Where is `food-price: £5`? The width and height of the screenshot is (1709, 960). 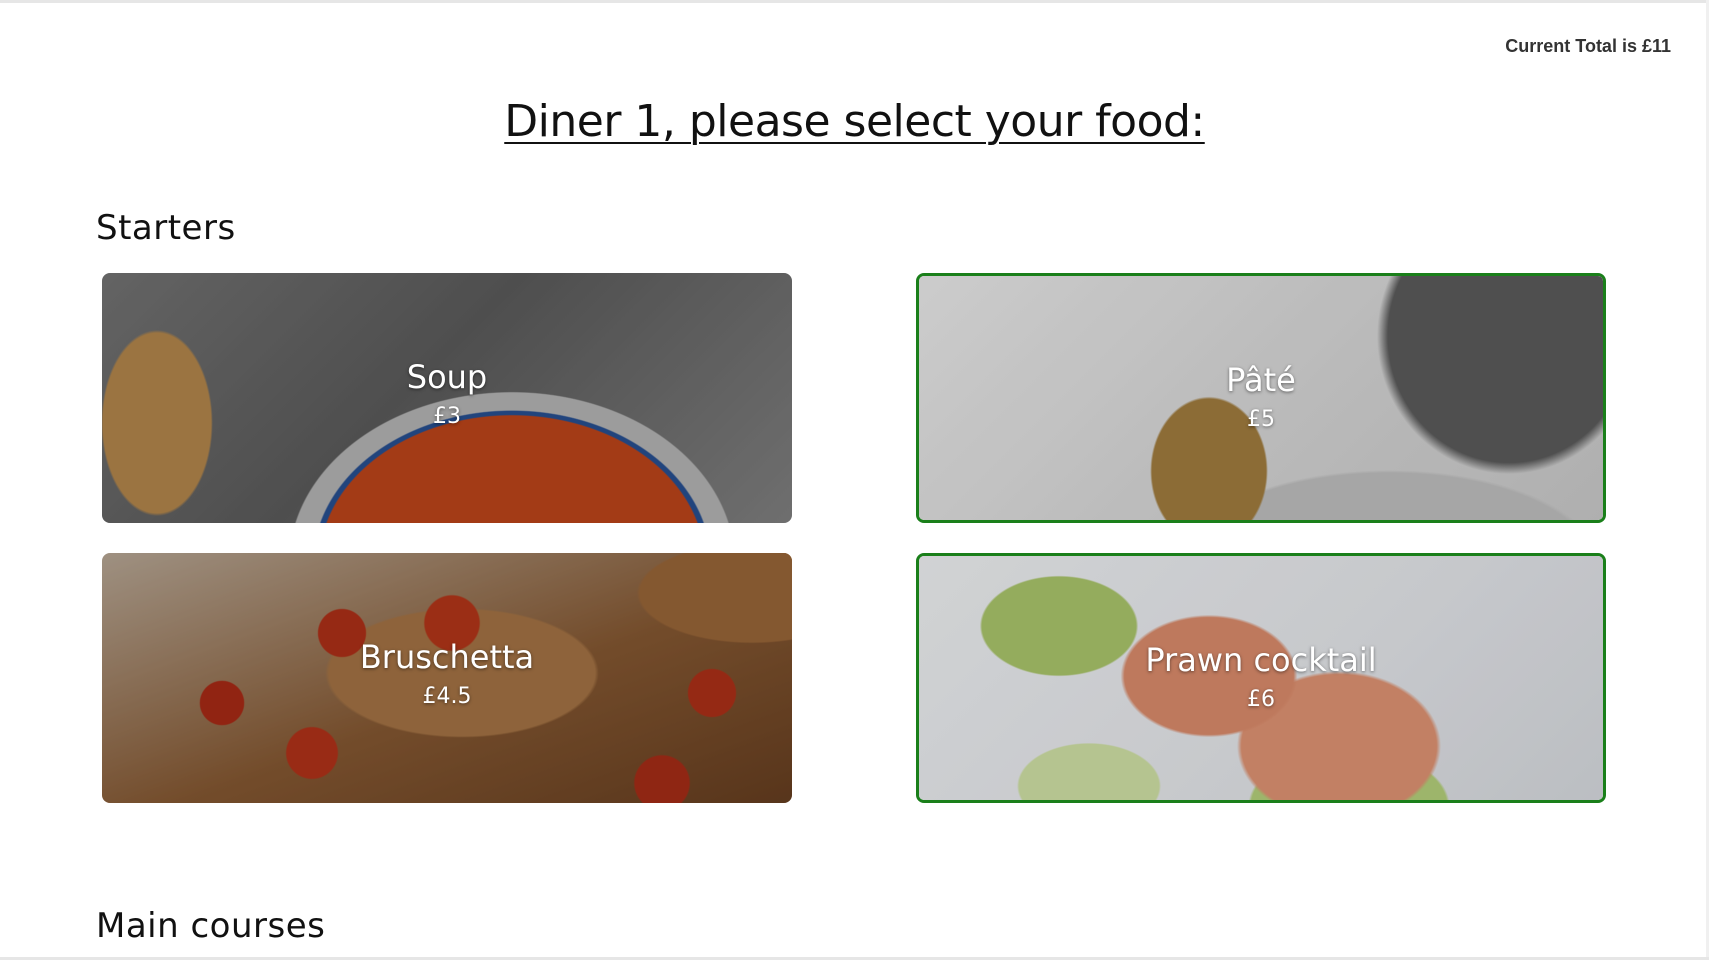 food-price: £5 is located at coordinates (1261, 419).